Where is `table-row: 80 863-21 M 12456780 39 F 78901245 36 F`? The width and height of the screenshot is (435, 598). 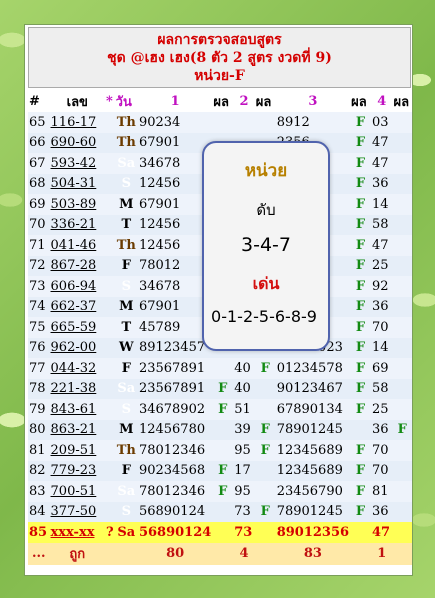
table-row: 80 863-21 M 12456780 39 F 78901245 36 F is located at coordinates (220, 429).